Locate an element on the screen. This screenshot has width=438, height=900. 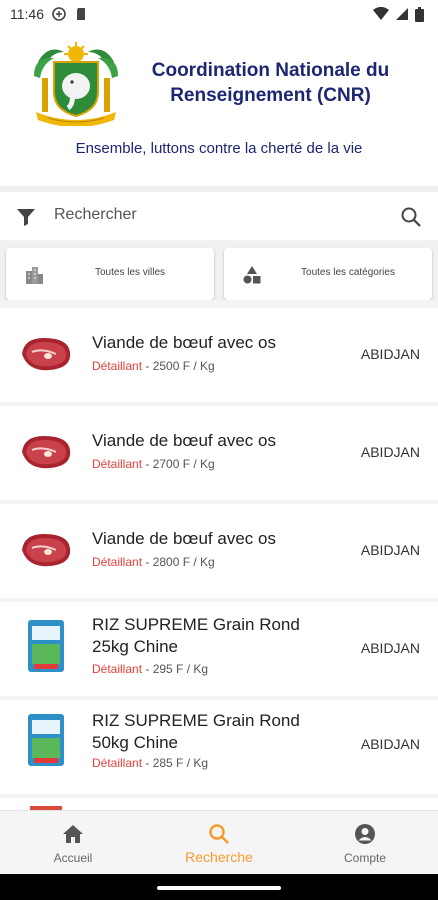
list-item is located at coordinates (219, 804).